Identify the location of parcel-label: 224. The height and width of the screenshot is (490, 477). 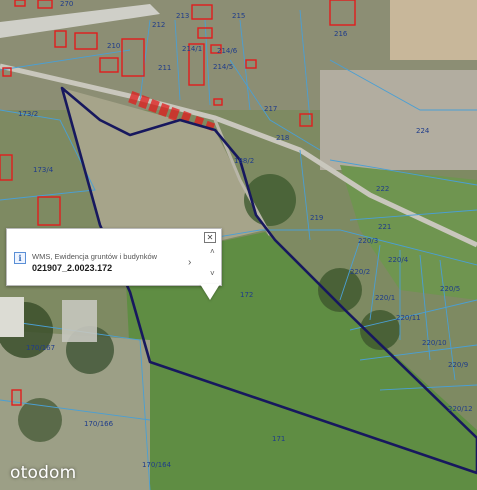
(423, 131).